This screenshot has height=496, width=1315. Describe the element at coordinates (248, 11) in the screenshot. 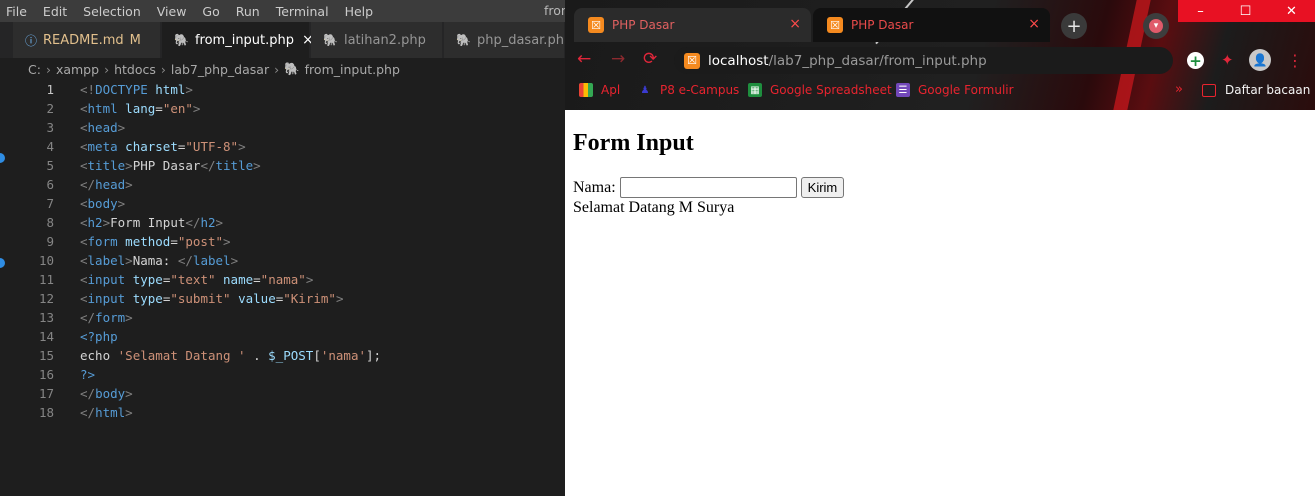

I see `menu-run: Run` at that location.